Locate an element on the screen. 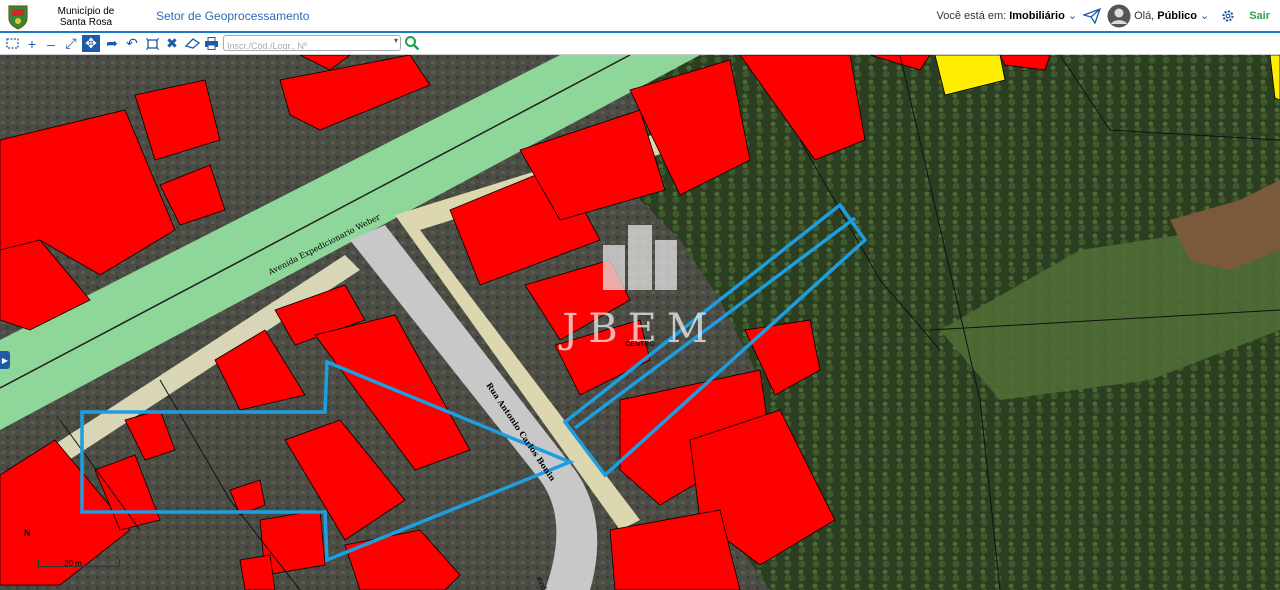  map-toolbar: + – ⤢ ✥ ➦ ↶ ✖ ▾ is located at coordinates (640, 44).